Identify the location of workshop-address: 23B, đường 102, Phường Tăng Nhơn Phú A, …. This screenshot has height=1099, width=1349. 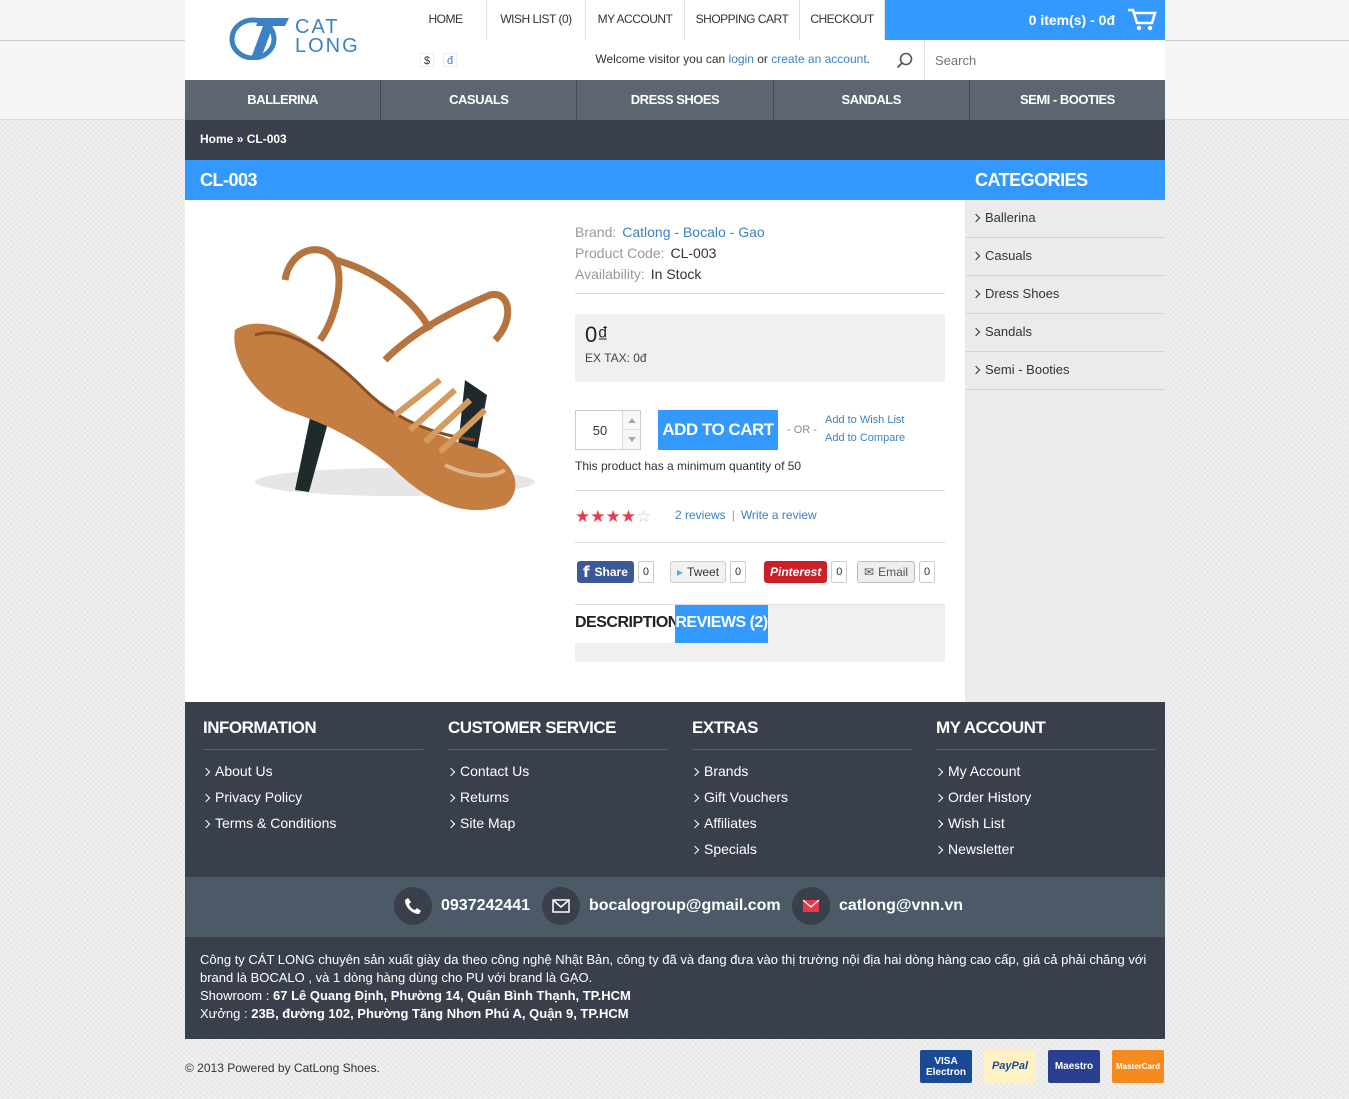
(440, 1013).